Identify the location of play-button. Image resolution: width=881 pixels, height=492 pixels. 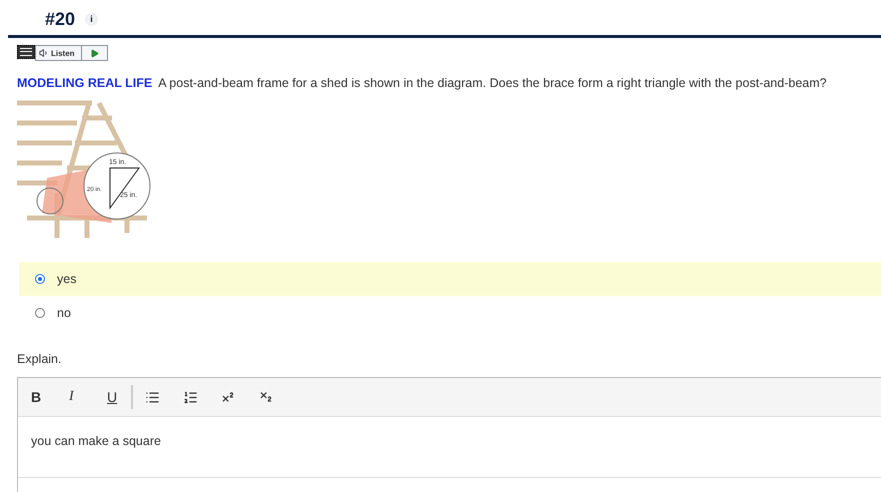
(95, 53).